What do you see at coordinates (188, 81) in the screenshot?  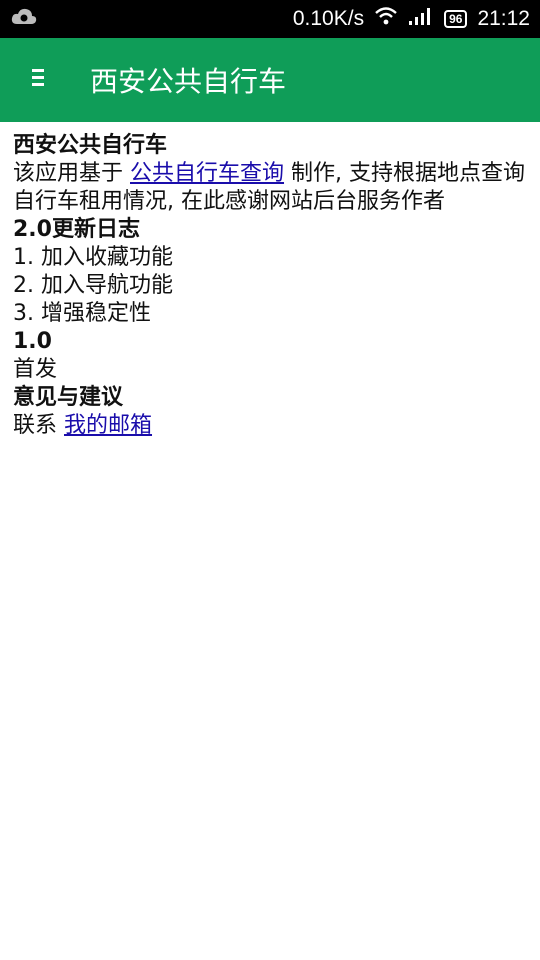 I see `page-title: 西安公共自行车` at bounding box center [188, 81].